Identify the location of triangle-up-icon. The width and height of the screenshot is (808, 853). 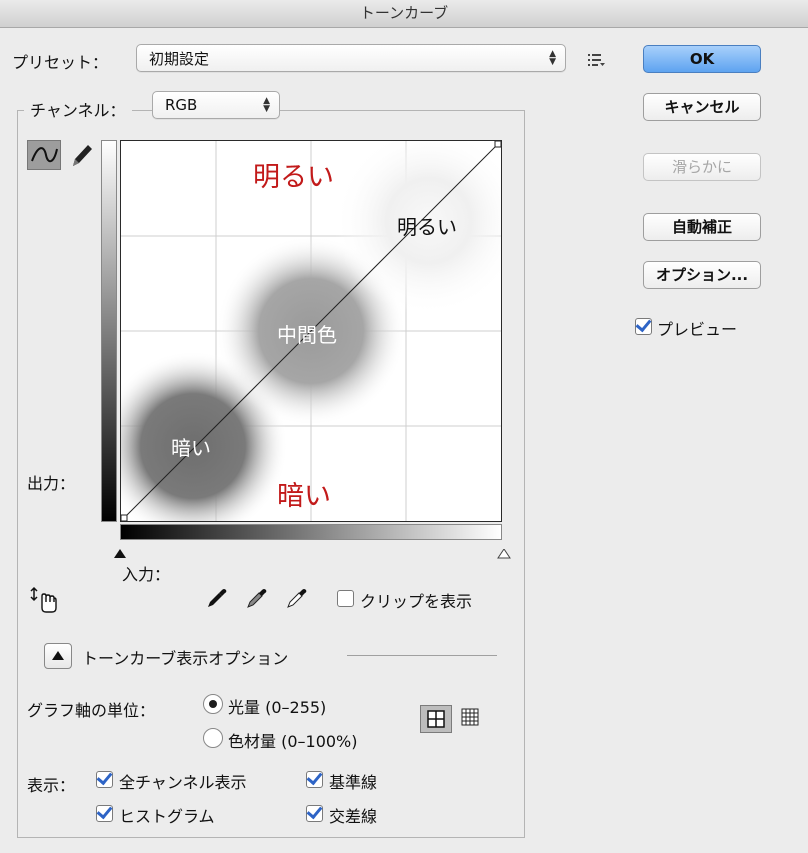
(58, 655).